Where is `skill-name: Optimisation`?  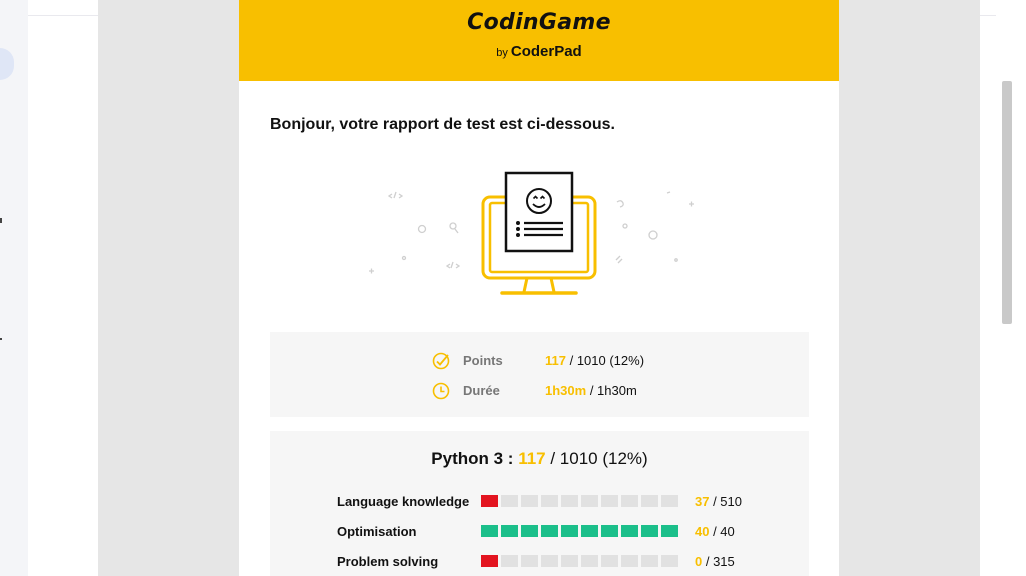
skill-name: Optimisation is located at coordinates (377, 531).